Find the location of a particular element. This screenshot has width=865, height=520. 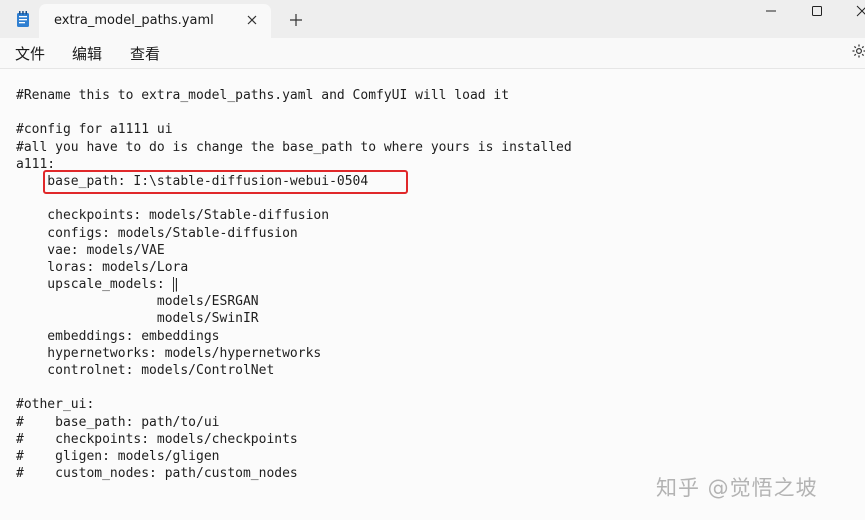

code-line: # checkpoints: models/checkpoints is located at coordinates (157, 439).